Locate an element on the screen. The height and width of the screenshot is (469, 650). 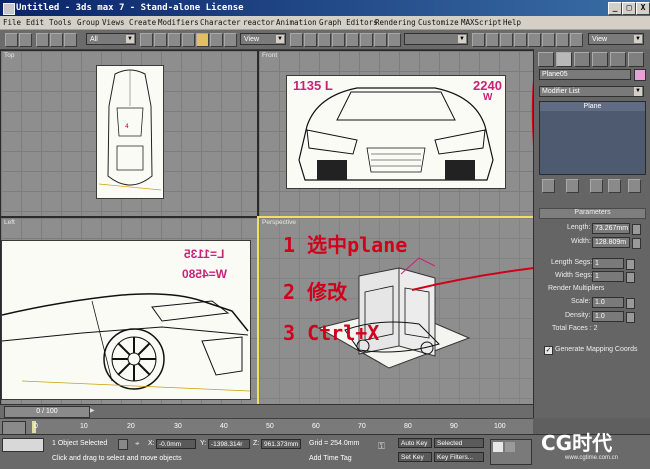
undo-icon is located at coordinates (11, 40).